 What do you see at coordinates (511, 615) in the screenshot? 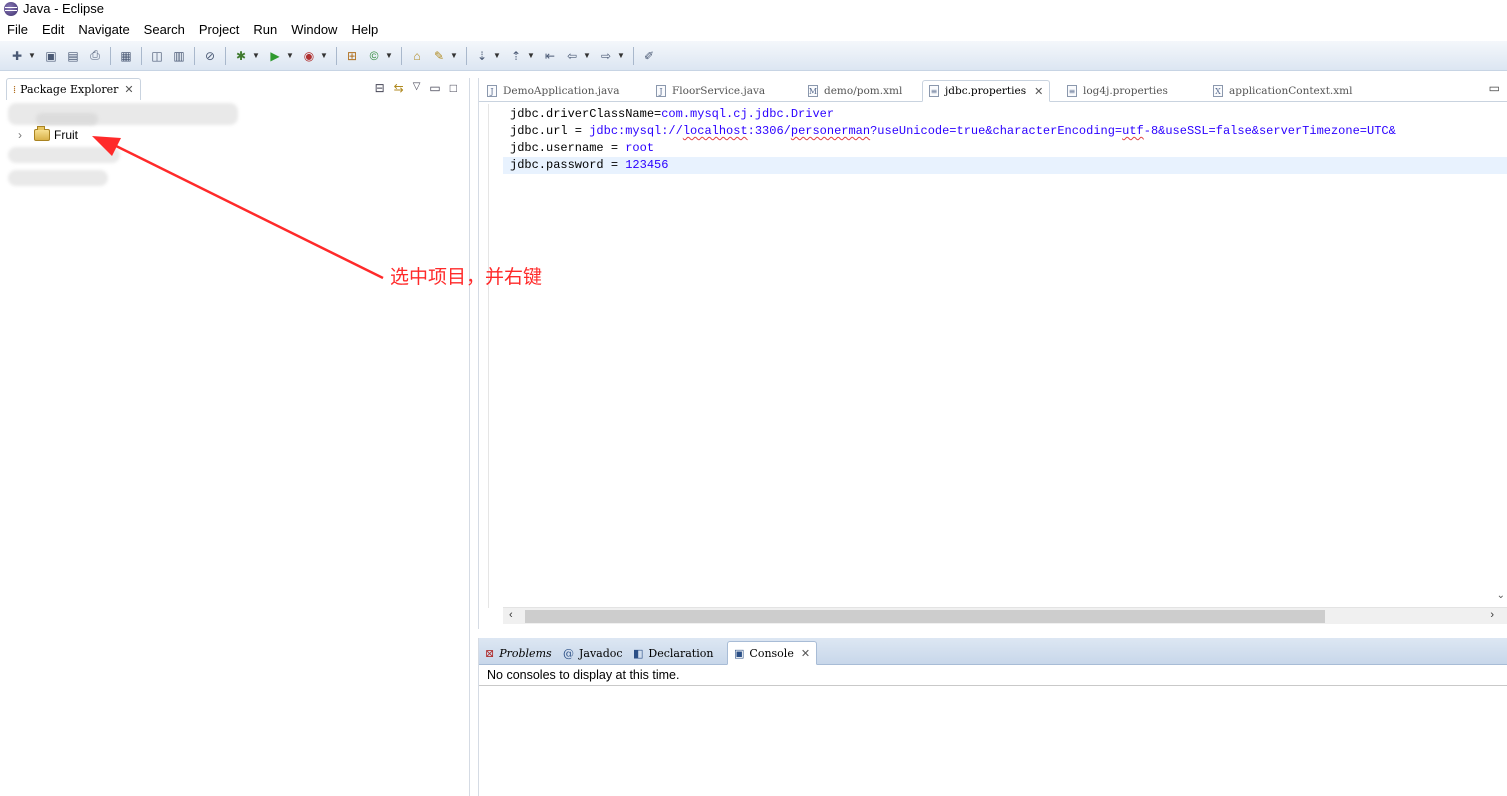
I see `scroll-left-icon: ‹` at bounding box center [511, 615].